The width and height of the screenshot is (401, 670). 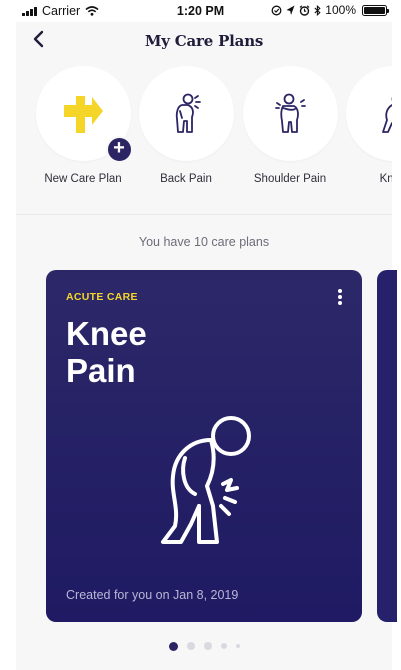 What do you see at coordinates (387, 446) in the screenshot?
I see `next-card-preview` at bounding box center [387, 446].